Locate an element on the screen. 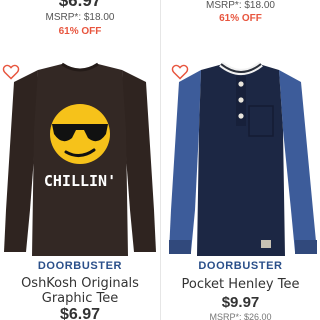 The width and height of the screenshot is (320, 320). product-name: Pocket Henley Tee is located at coordinates (240, 284).